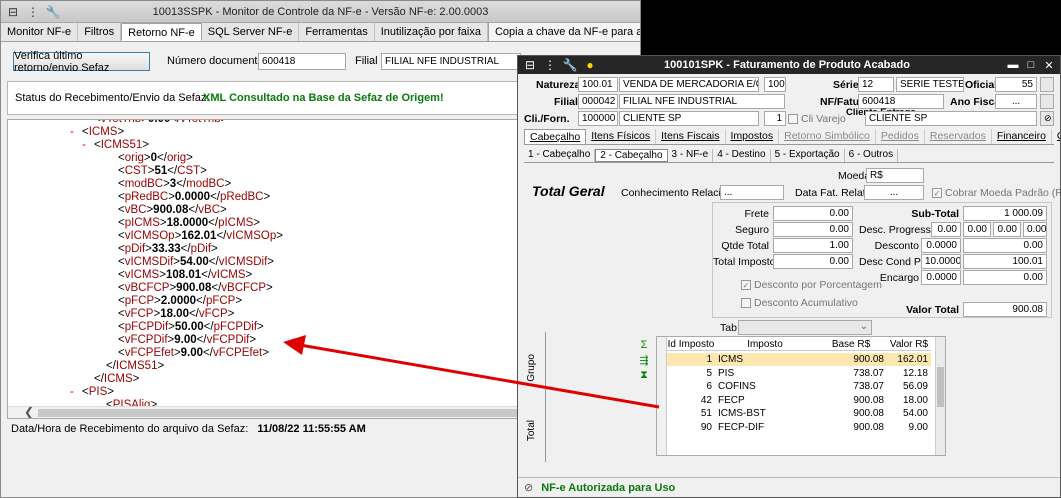 The width and height of the screenshot is (1061, 498). I want to click on natureza-num: 100, so click(775, 84).